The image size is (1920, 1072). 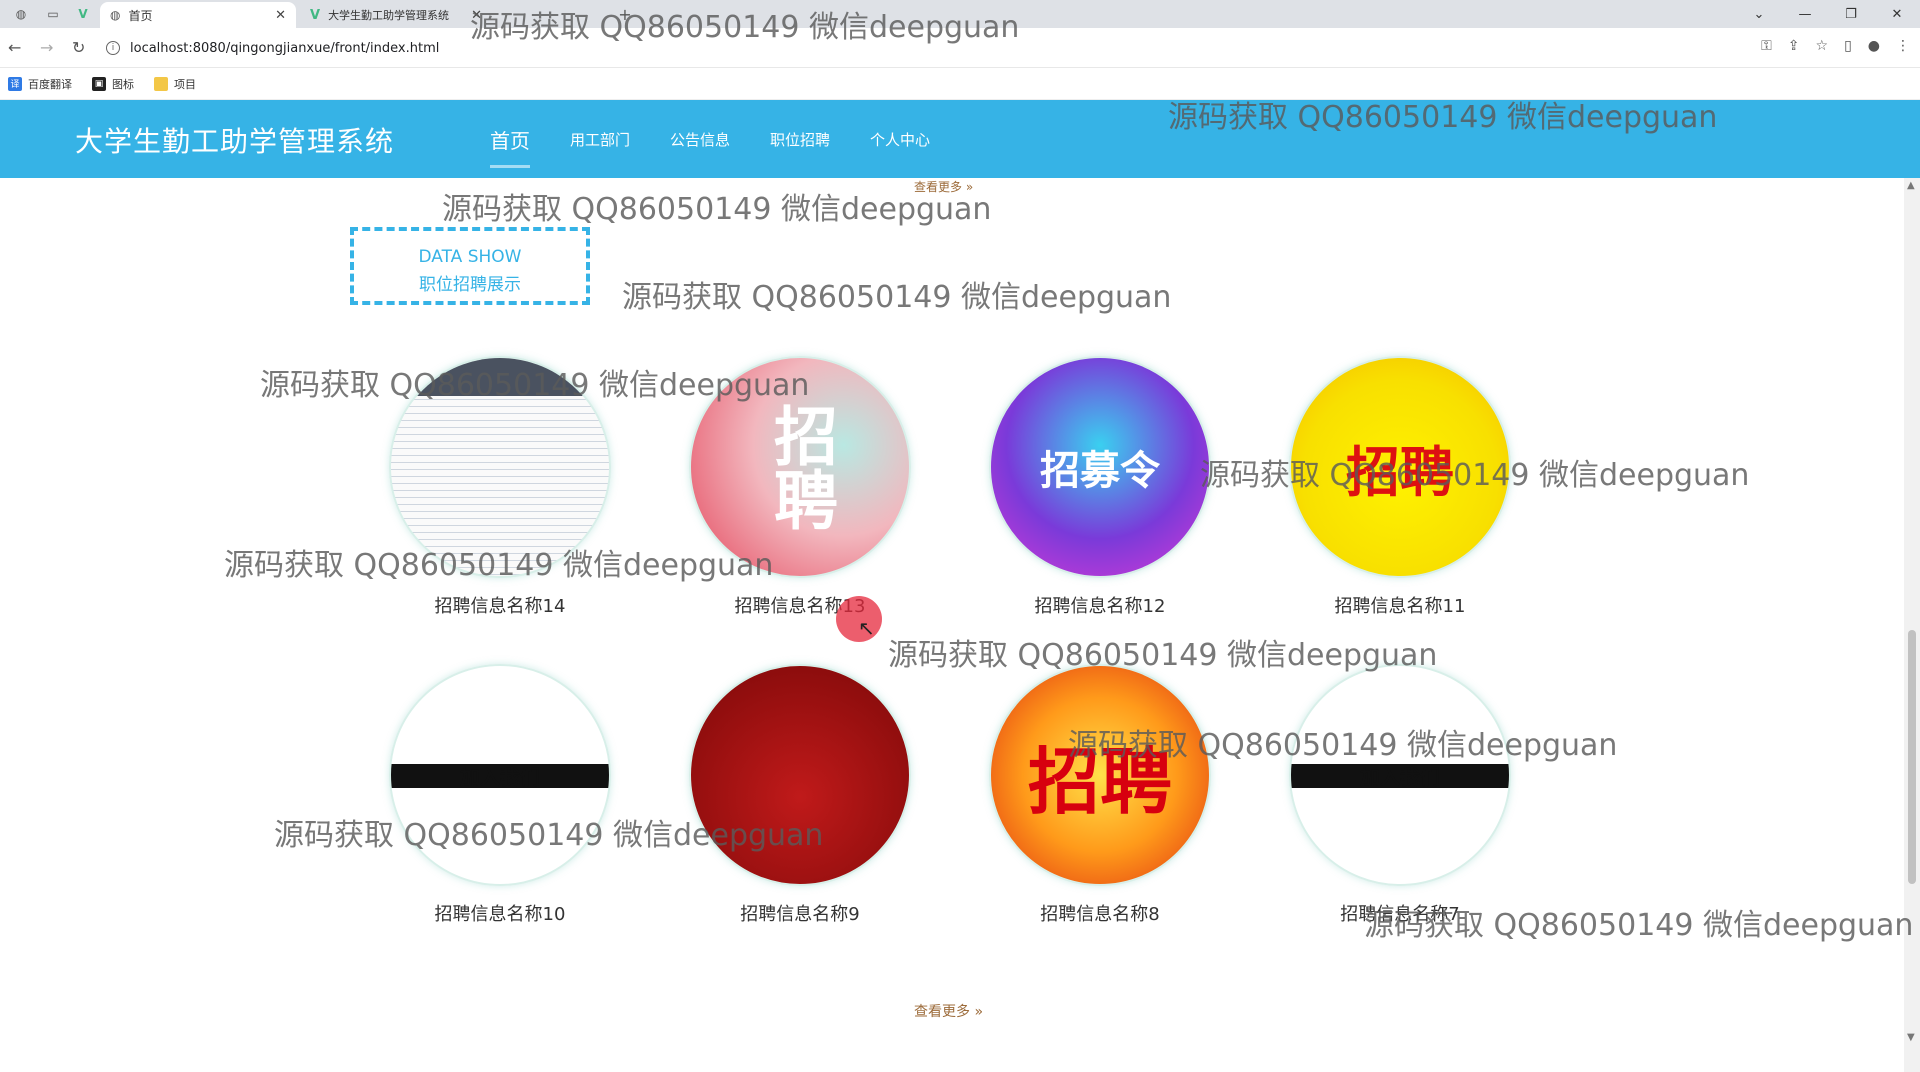 I want to click on site-header: 大学生勤工助学管理系统 首页 用工部门 公告信息 职位招聘 个人中心, so click(x=960, y=139).